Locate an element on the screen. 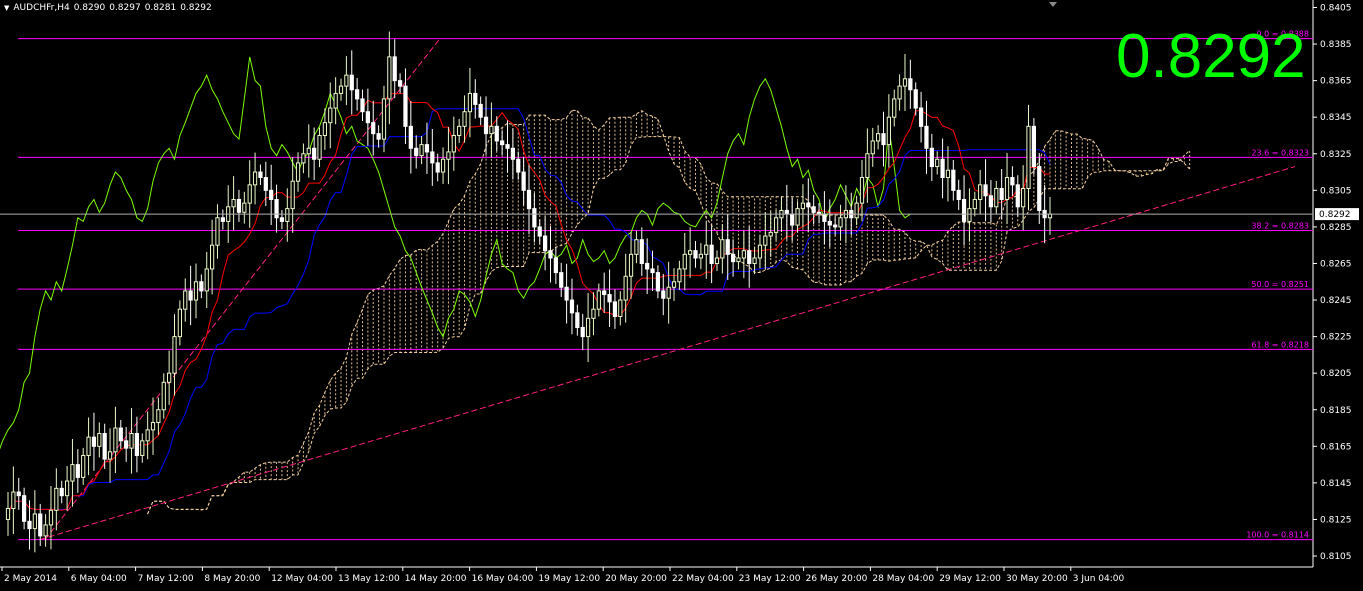 This screenshot has width=1363, height=591. x-tick-label: 3 Jun 04:00 is located at coordinates (1099, 579).